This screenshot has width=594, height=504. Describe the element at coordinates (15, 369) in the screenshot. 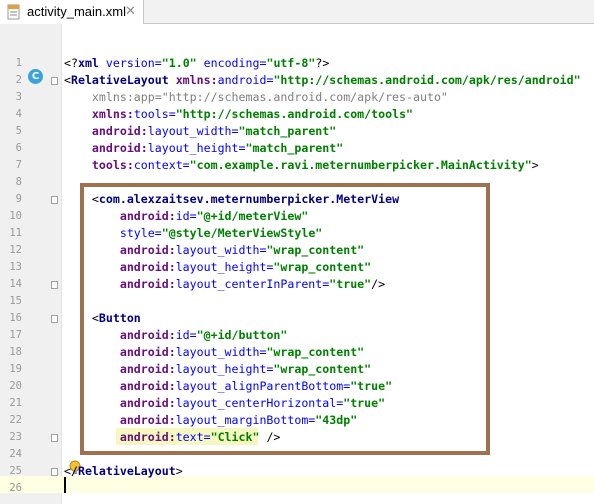

I see `line-number: 19` at that location.